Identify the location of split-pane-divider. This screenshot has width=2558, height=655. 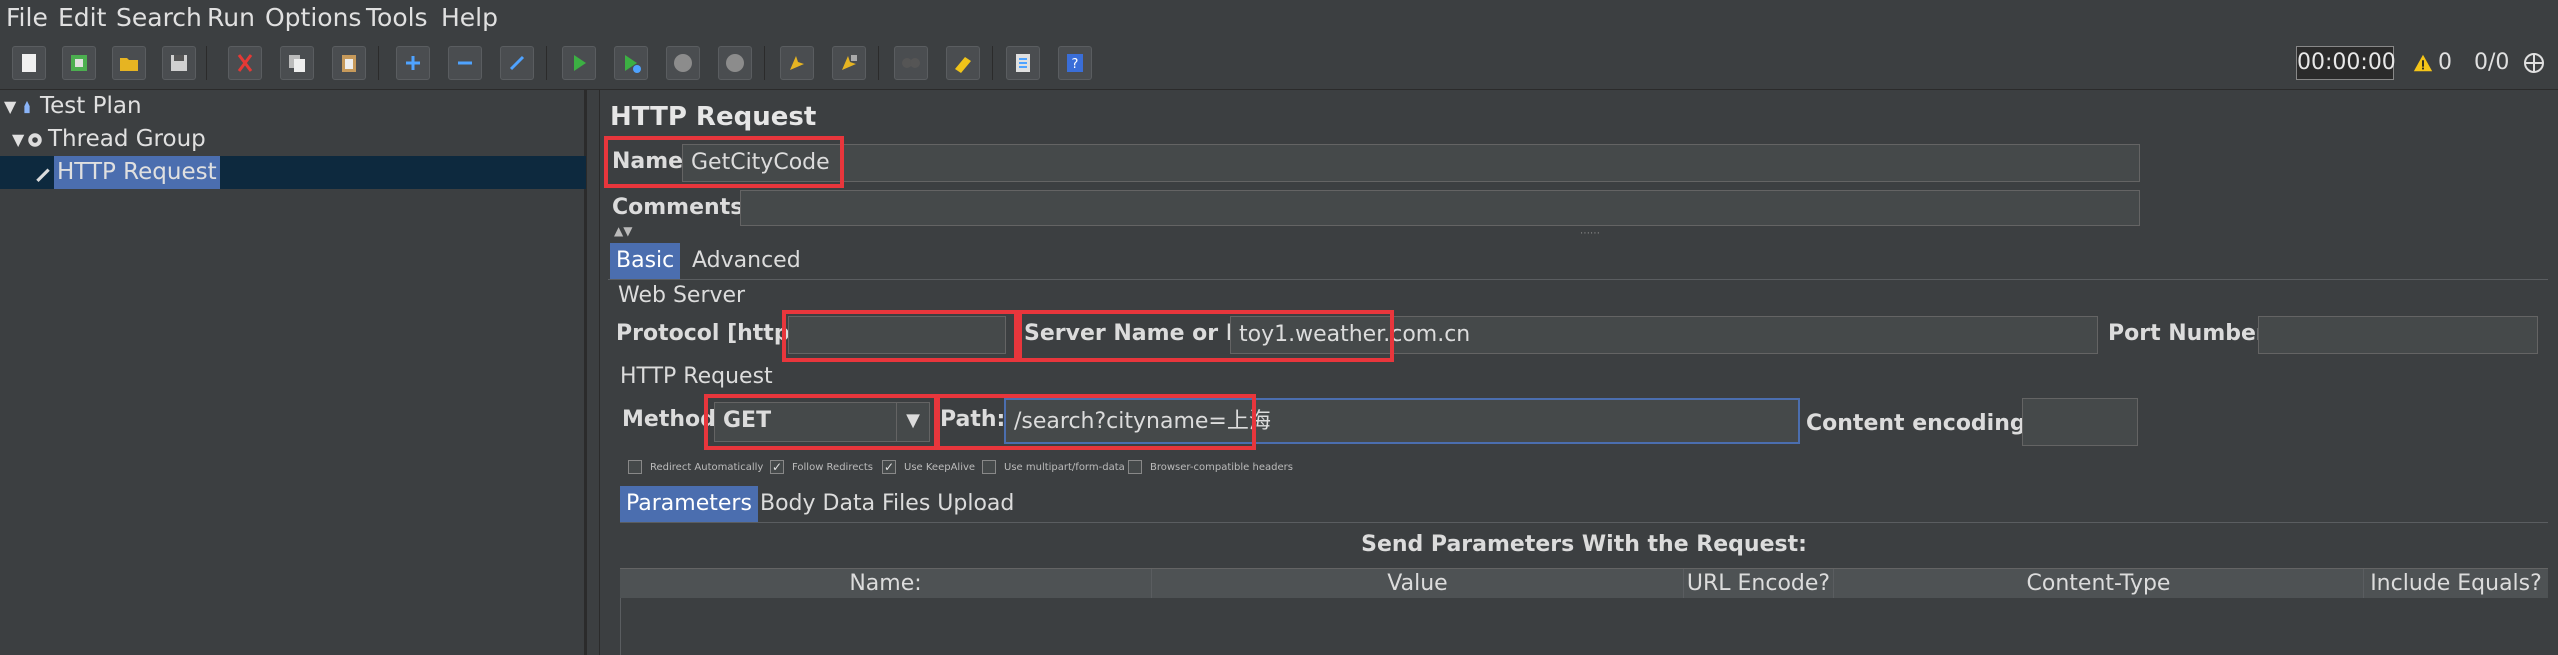
(593, 372).